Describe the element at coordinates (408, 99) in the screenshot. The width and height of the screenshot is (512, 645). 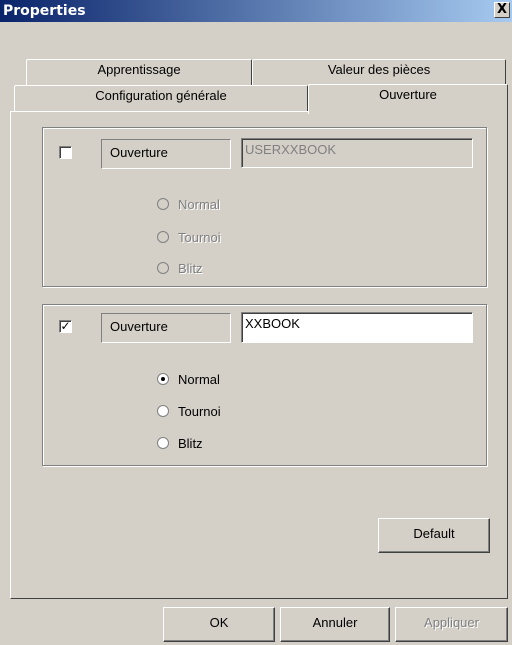
I see `tab-ouverture: Ouverture` at that location.